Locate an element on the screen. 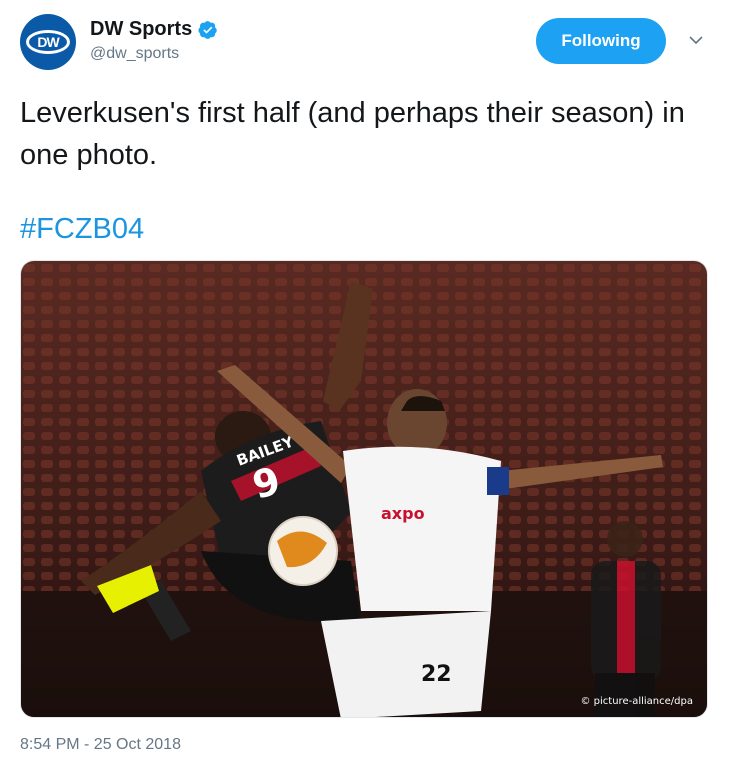 Image resolution: width=730 pixels, height=772 pixels. hashtag-link: #FCZB04 is located at coordinates (82, 229).